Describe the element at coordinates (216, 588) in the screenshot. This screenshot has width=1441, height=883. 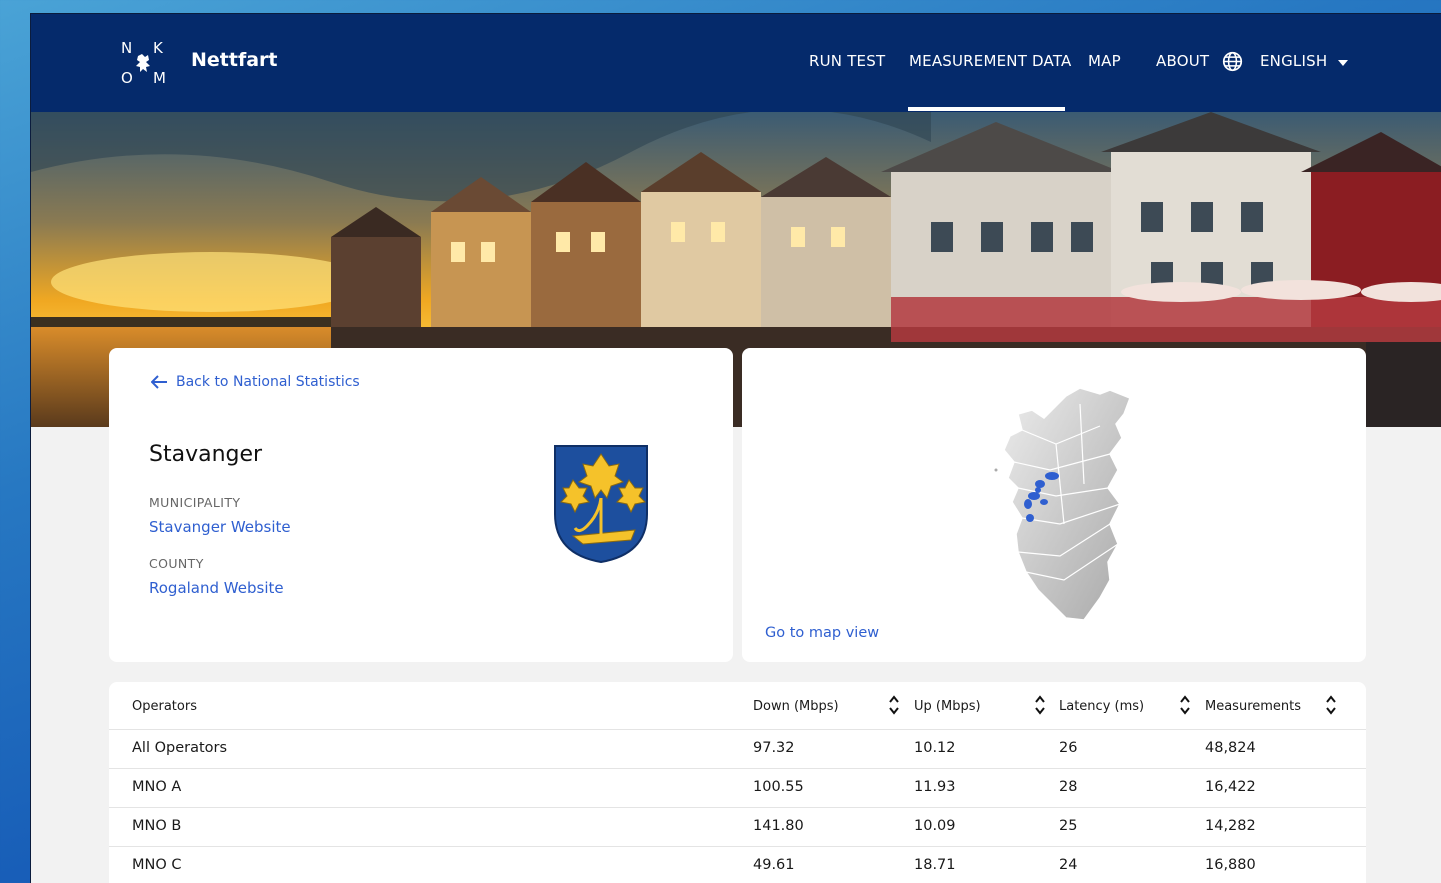
I see `county-website-link: Rogaland Website` at that location.